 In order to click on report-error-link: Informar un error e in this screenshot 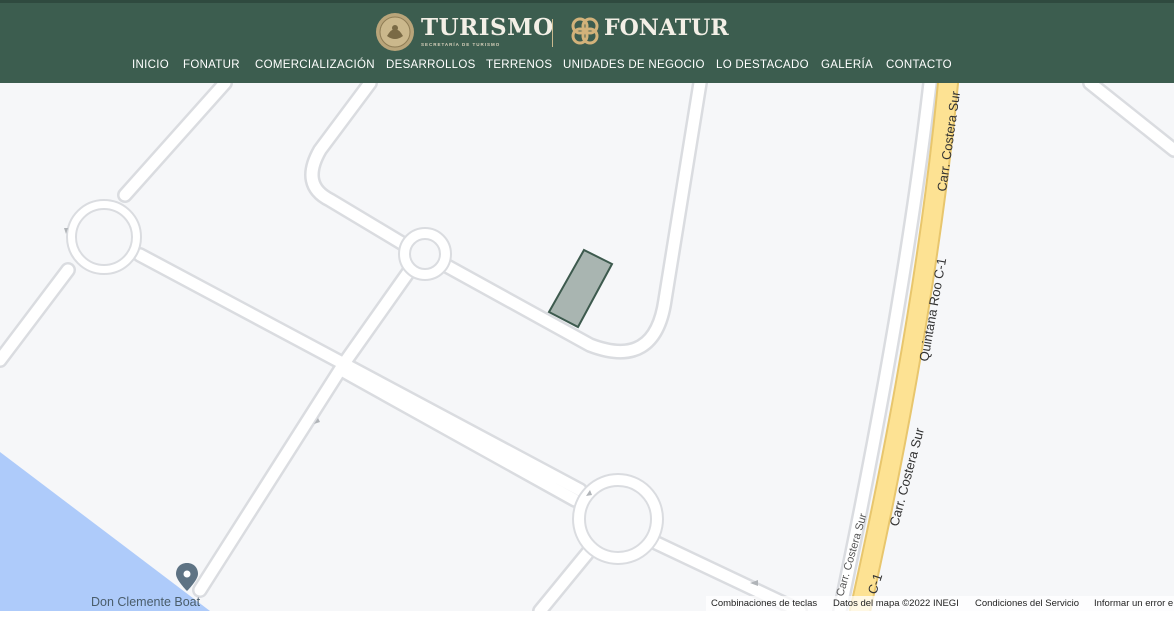, I will do `click(1133, 603)`.